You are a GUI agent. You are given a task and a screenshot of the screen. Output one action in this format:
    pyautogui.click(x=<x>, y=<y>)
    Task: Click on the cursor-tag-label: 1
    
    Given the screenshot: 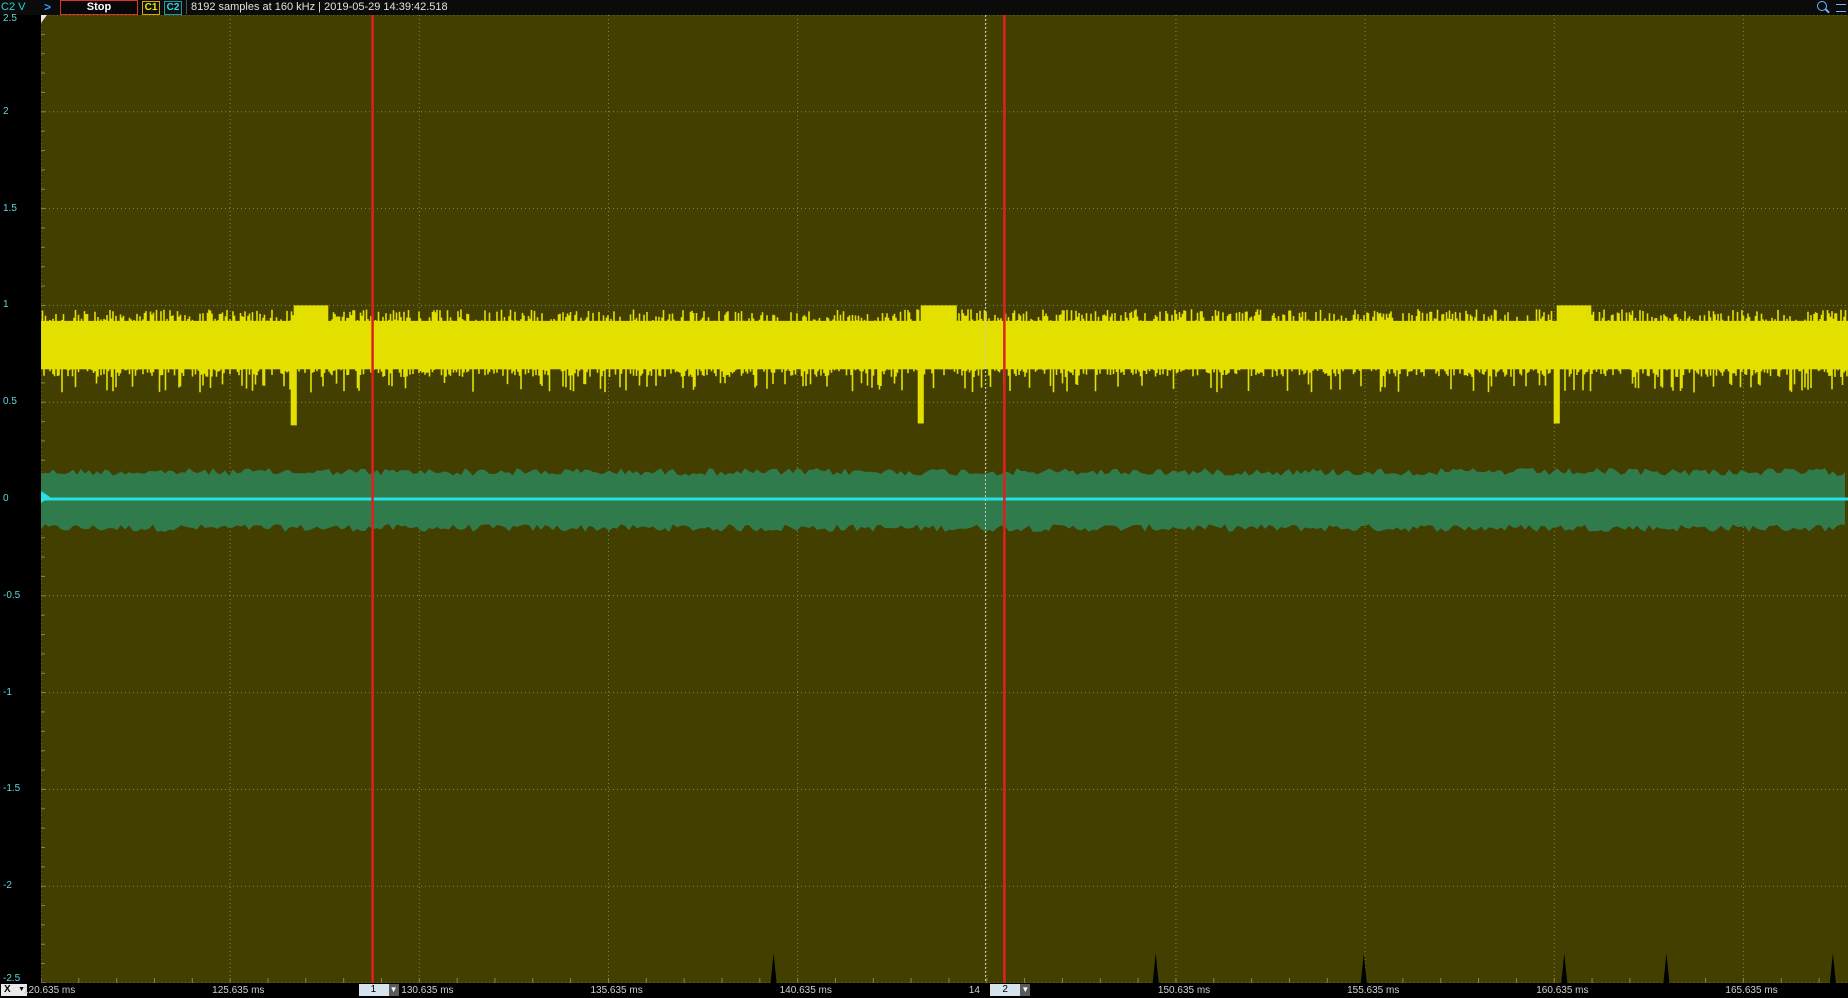 What is the action you would take?
    pyautogui.click(x=373, y=989)
    